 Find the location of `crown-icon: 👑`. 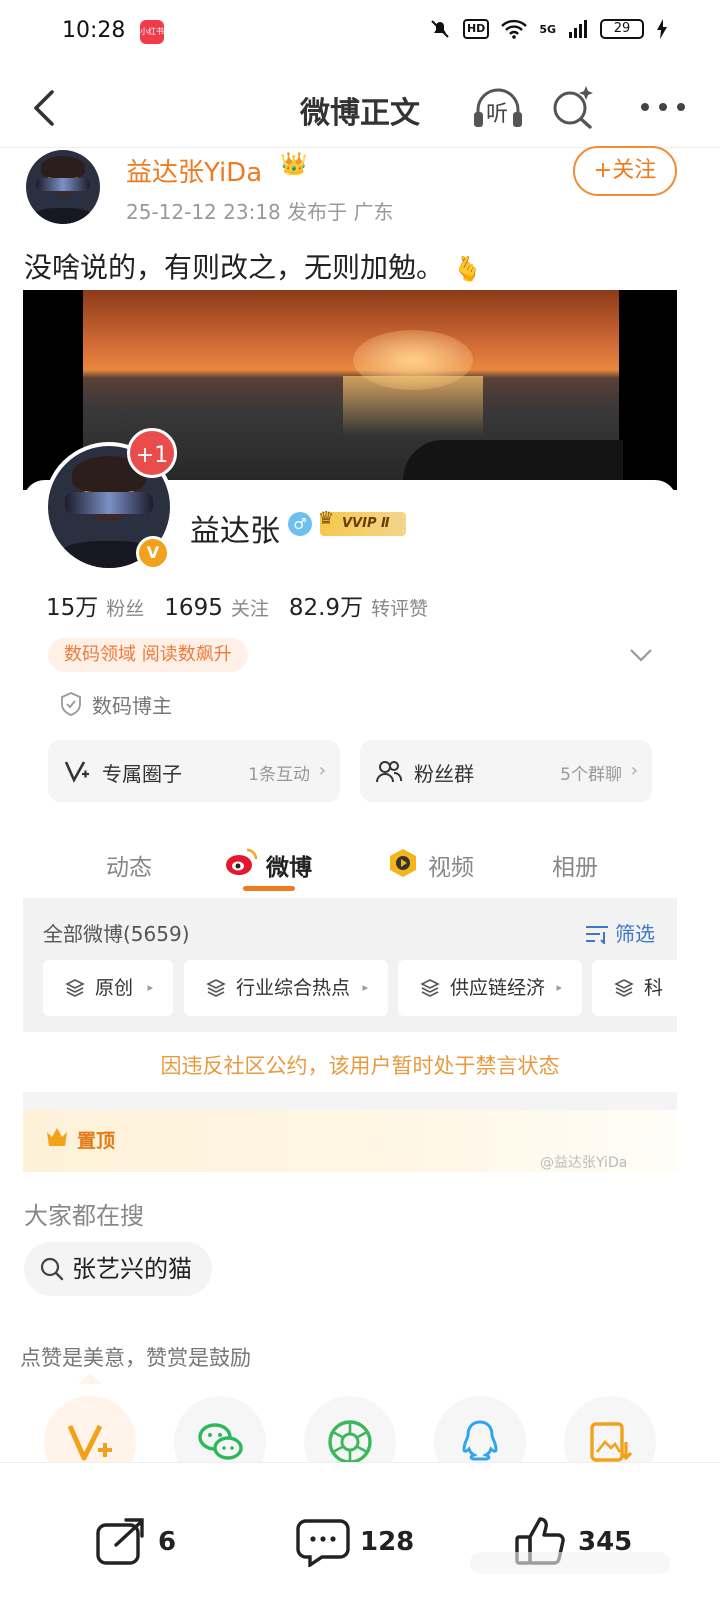

crown-icon: 👑 is located at coordinates (294, 164).